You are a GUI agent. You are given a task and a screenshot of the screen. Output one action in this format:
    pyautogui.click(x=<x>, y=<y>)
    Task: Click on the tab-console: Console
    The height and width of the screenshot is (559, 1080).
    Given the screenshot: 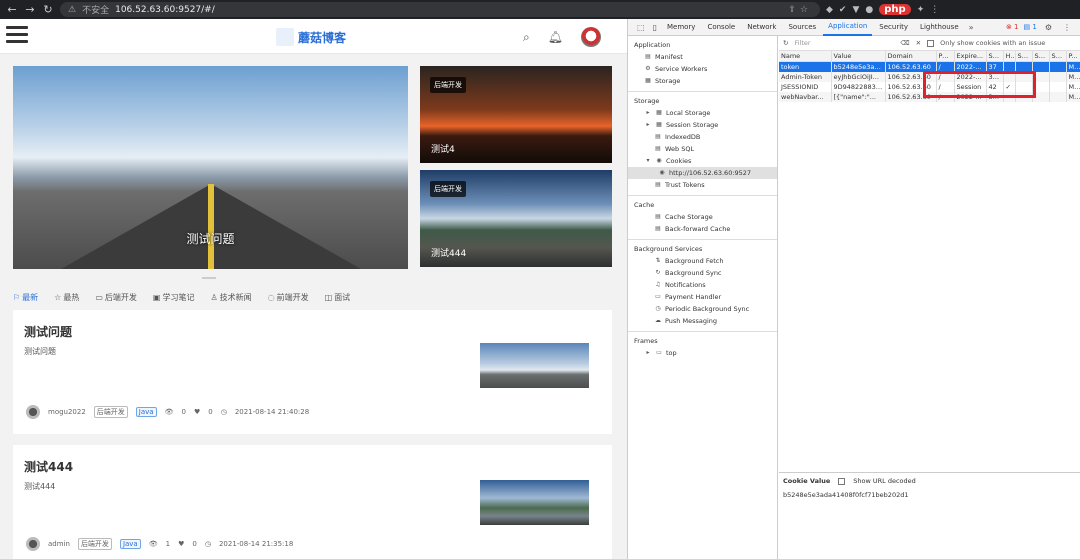 What is the action you would take?
    pyautogui.click(x=721, y=27)
    